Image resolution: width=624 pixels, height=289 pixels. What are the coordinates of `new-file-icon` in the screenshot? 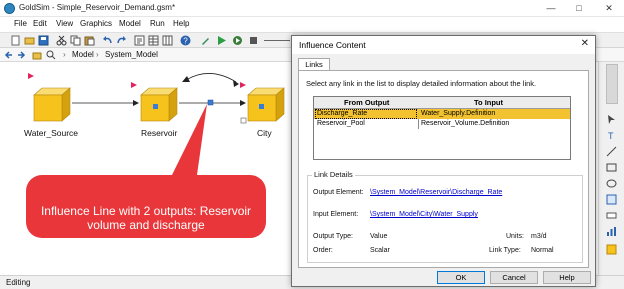 It's located at (15, 40).